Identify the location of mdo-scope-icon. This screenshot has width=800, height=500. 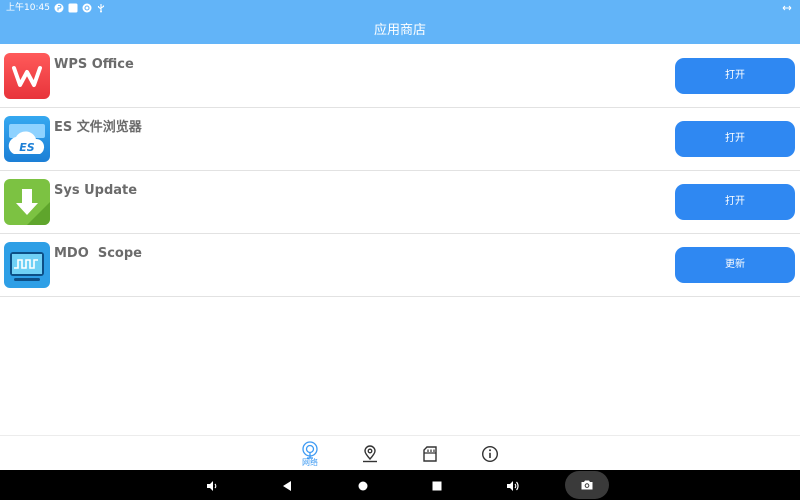
(27, 265).